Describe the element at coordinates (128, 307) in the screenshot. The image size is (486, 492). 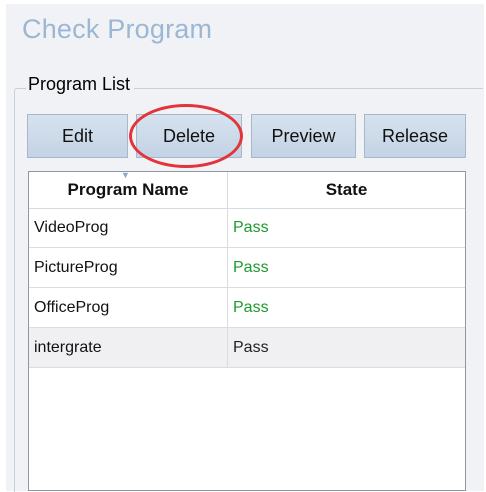
I see `program-name-cell: OfficeProg` at that location.